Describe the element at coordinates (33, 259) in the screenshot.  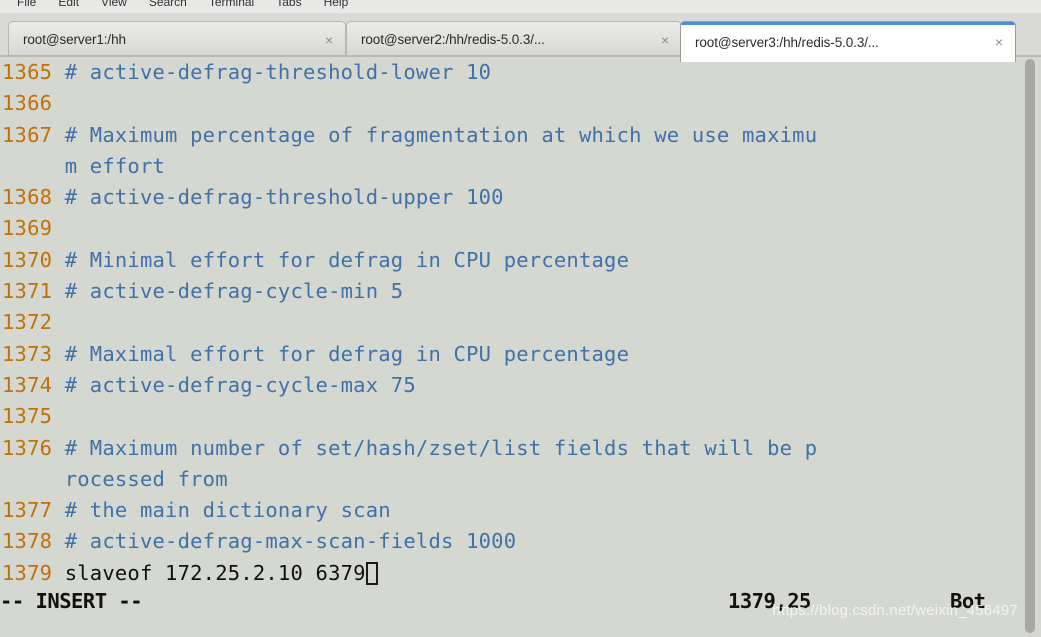
I see `line-number: 1370` at that location.